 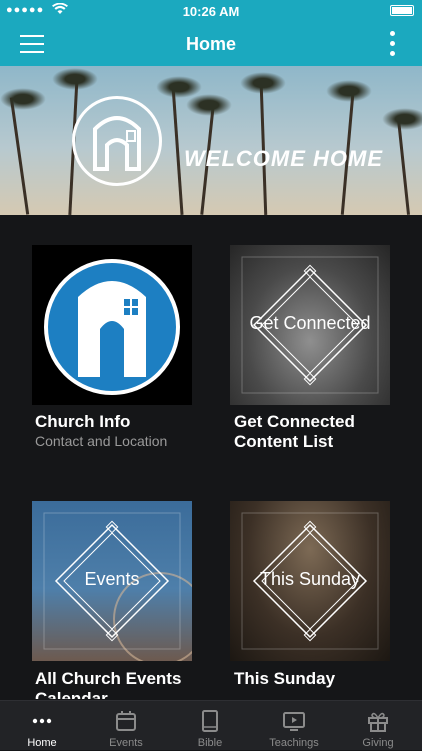 I want to click on card-title: All Church Events Calendar, so click(x=108, y=684).